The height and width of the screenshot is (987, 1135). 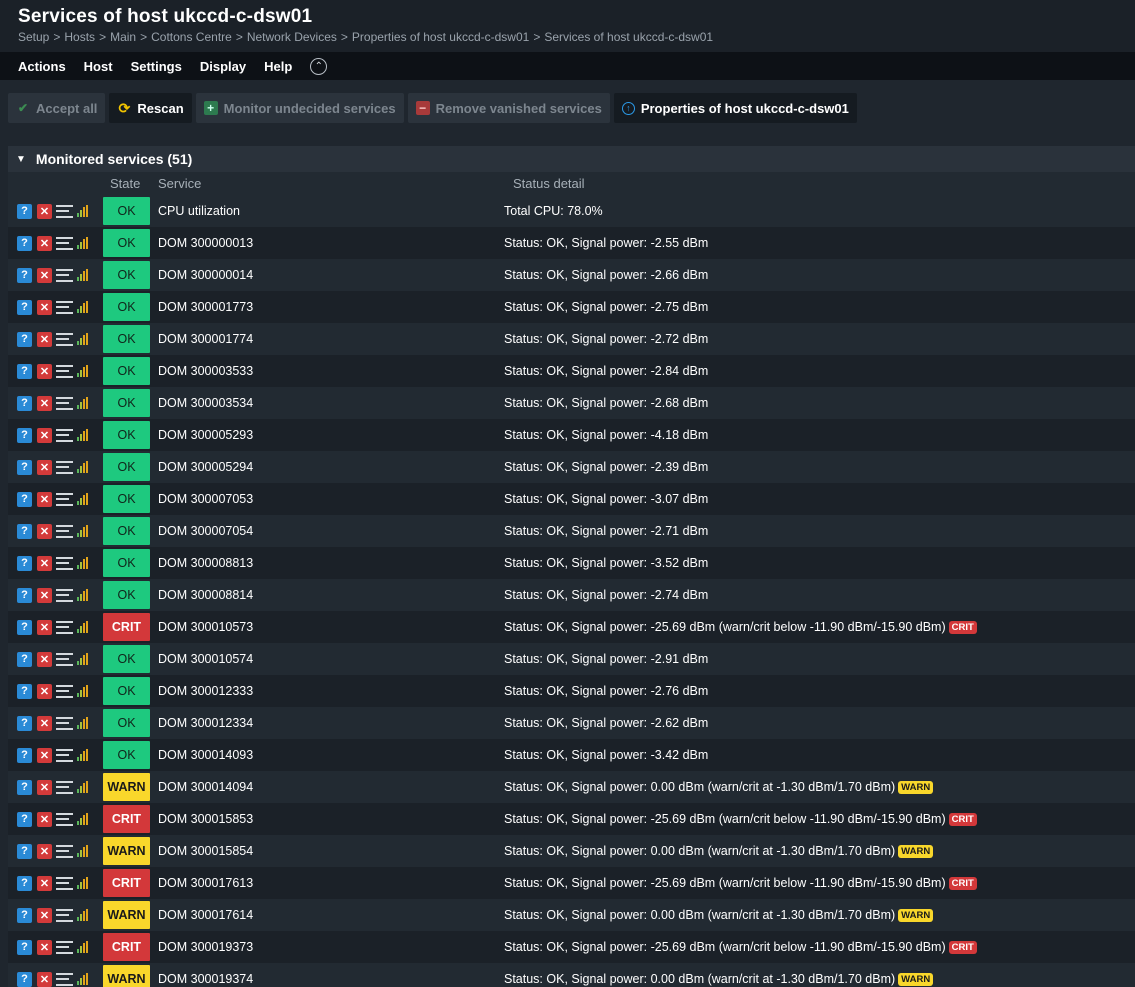 I want to click on service-name: DOM 300015853, so click(x=327, y=819).